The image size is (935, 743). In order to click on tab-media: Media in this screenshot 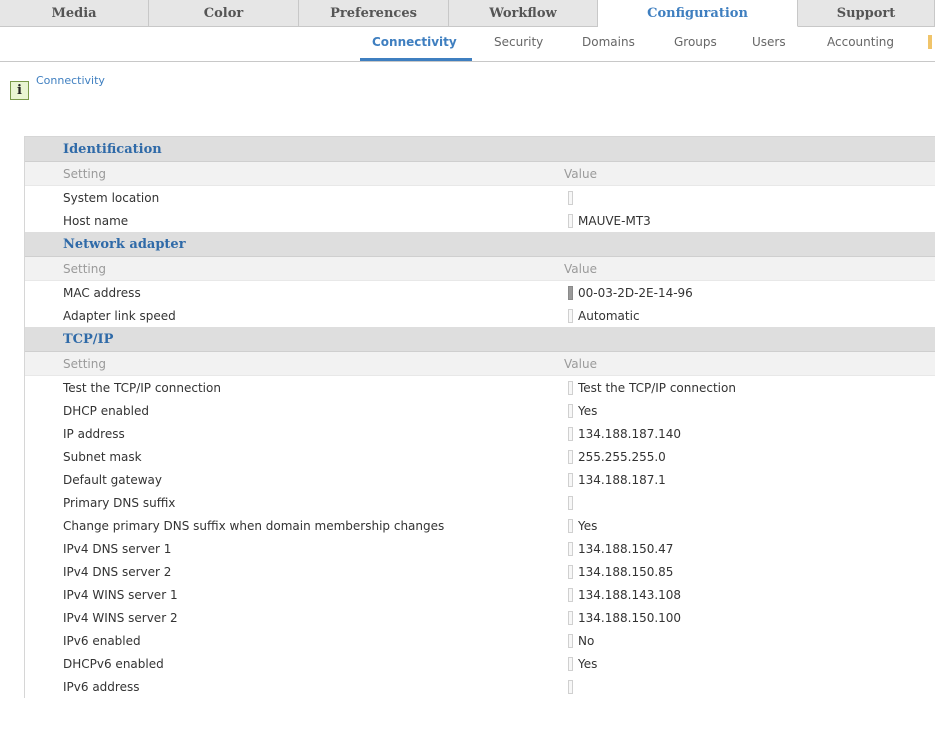, I will do `click(74, 13)`.